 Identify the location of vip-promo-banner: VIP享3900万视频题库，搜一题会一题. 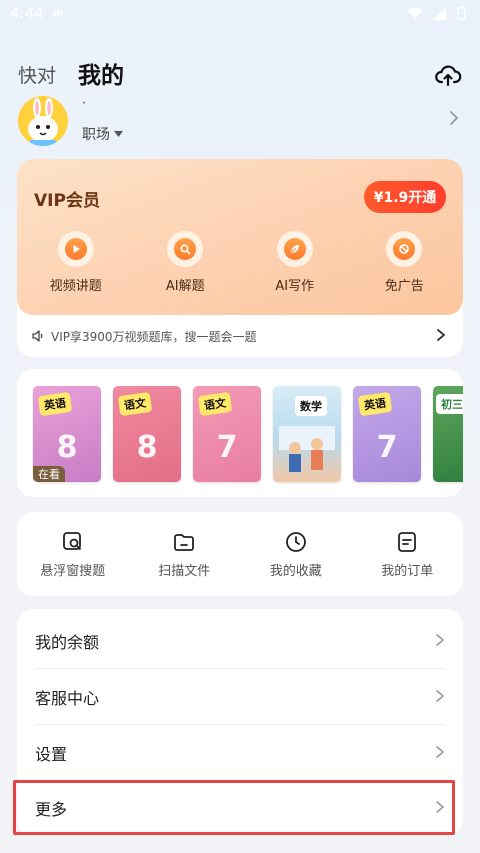
(239, 336).